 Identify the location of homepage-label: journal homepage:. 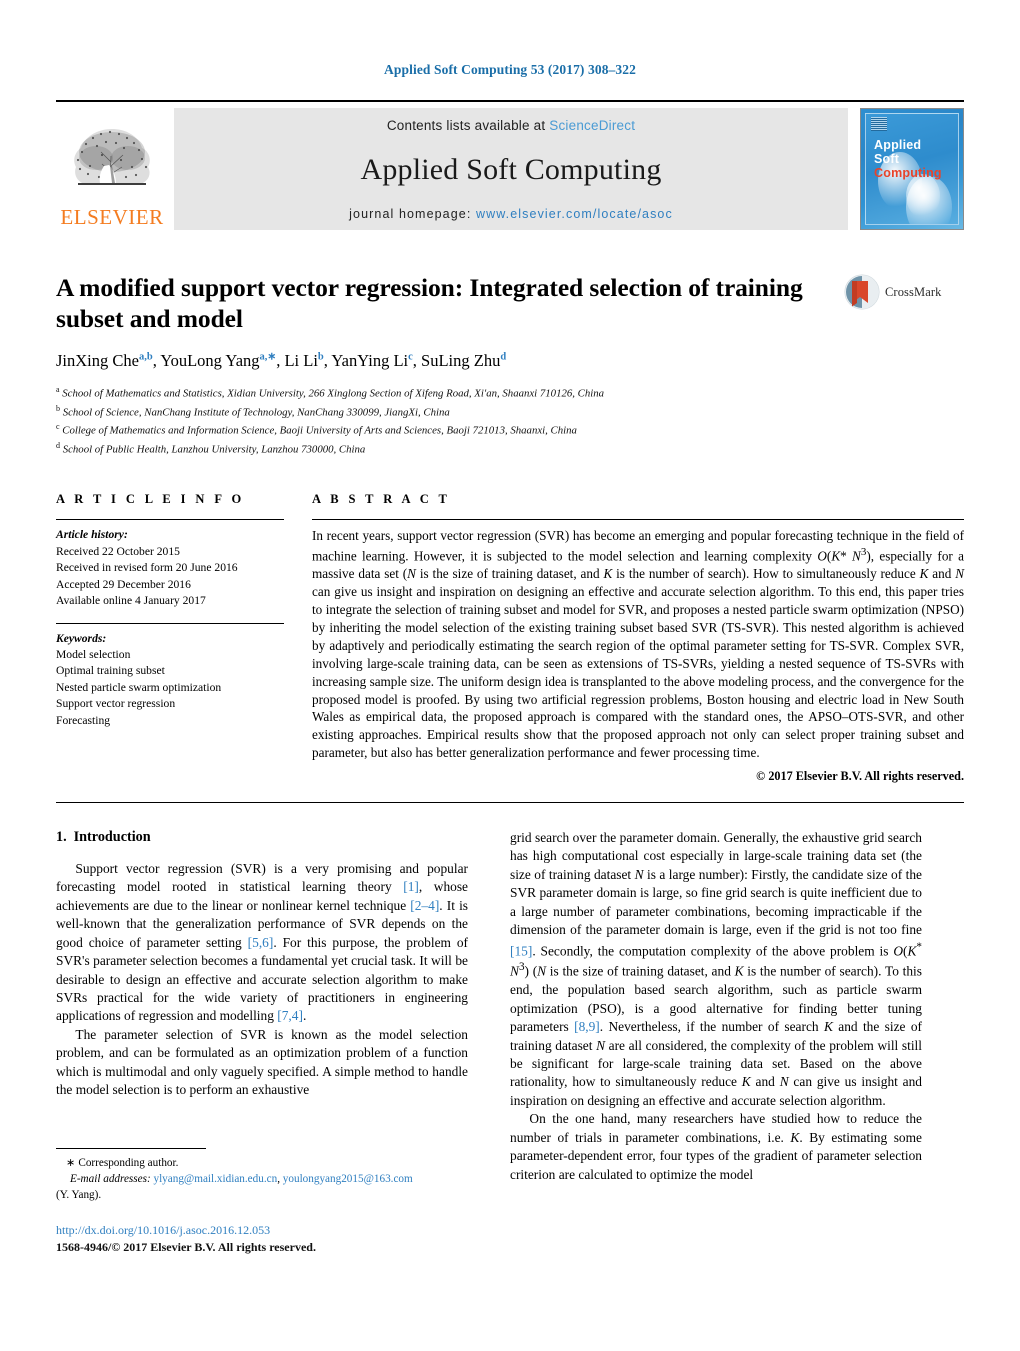
(412, 214).